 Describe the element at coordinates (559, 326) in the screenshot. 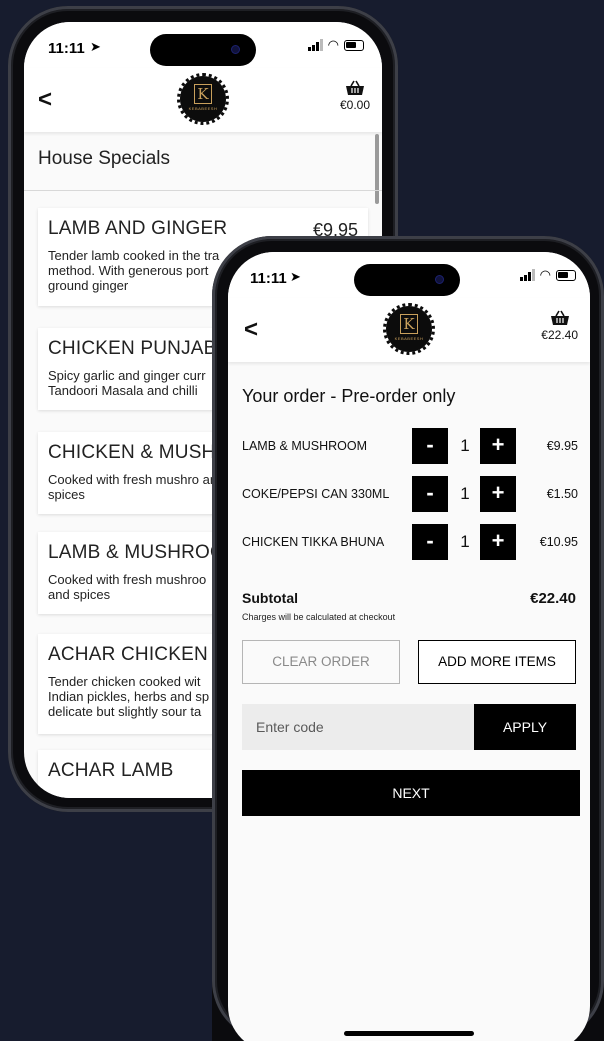

I see `basket-button: €22.40` at that location.